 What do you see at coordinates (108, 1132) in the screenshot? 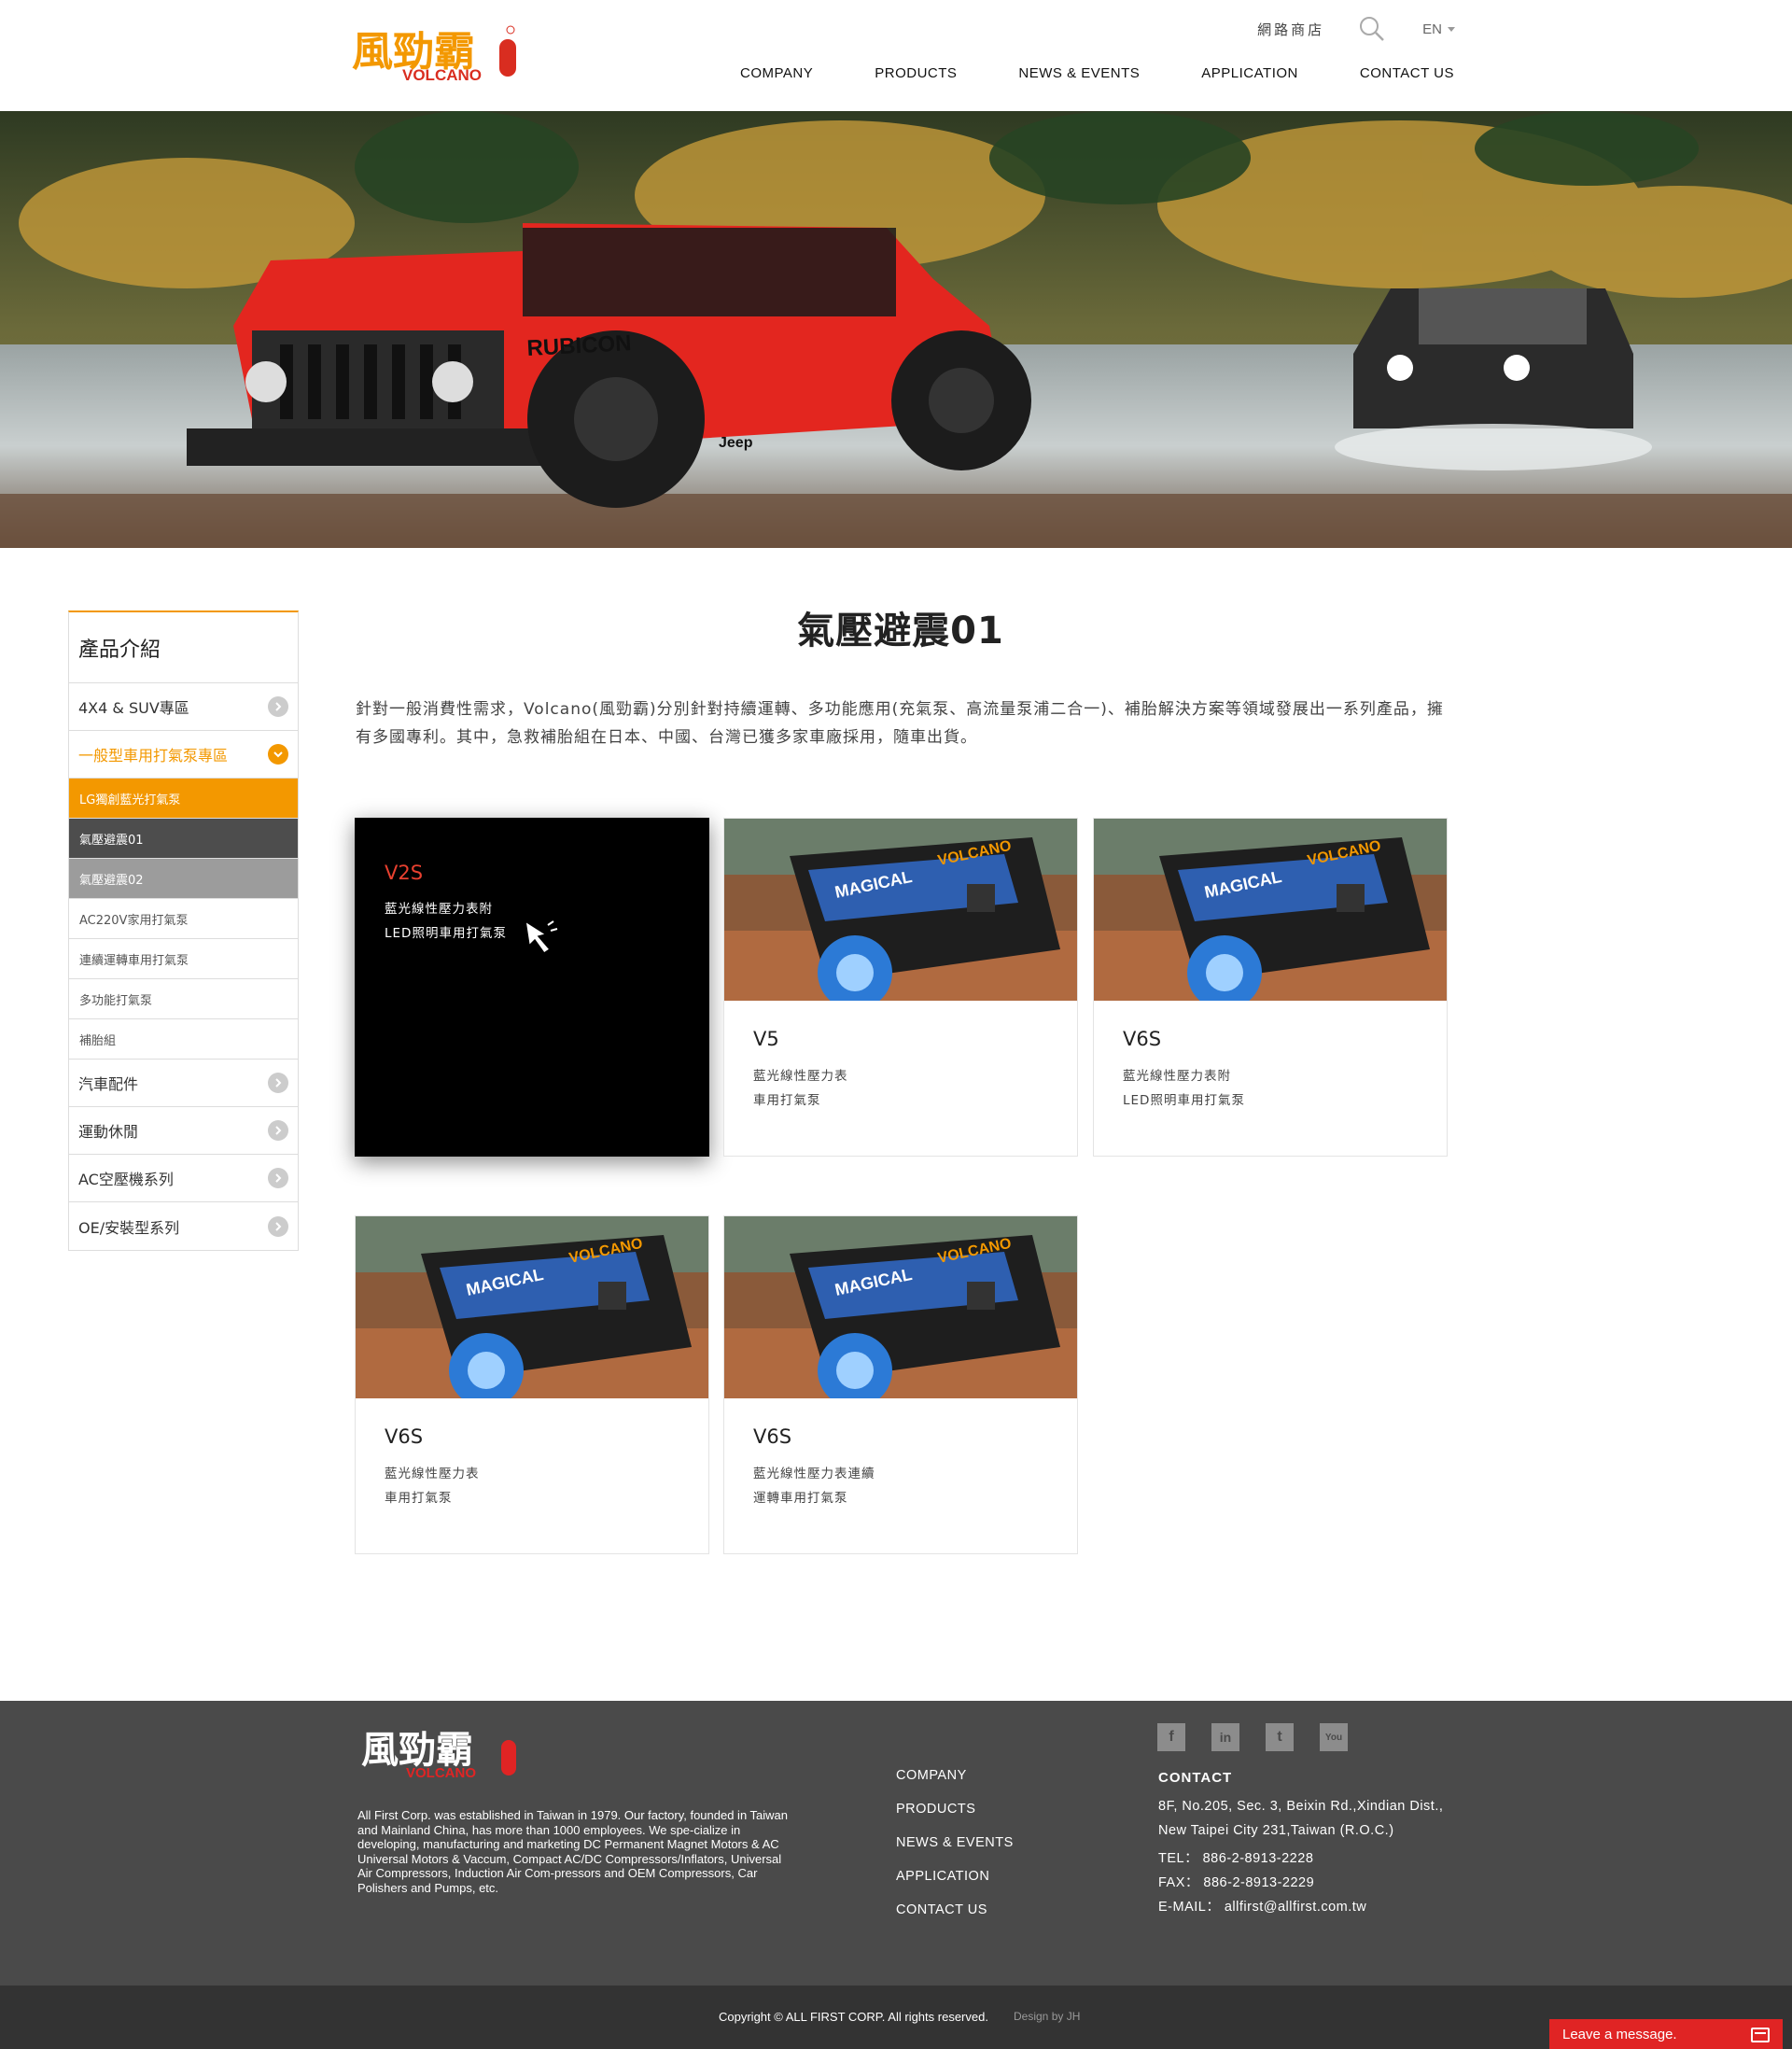
I see `sidebar-category-label: 運動休閒` at bounding box center [108, 1132].